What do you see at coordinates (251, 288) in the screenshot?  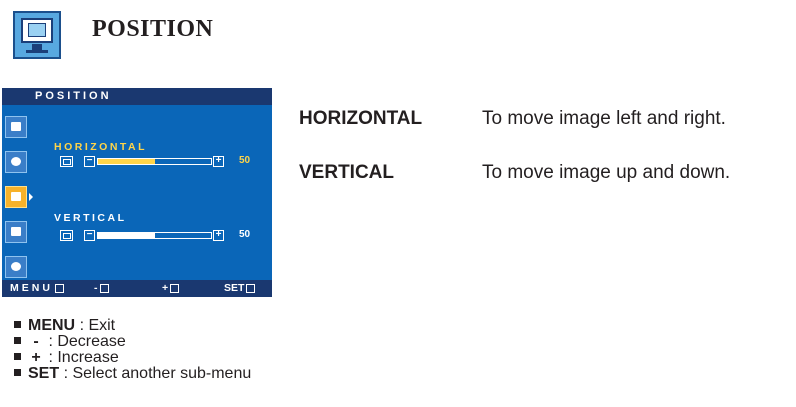 I see `set-key-icon` at bounding box center [251, 288].